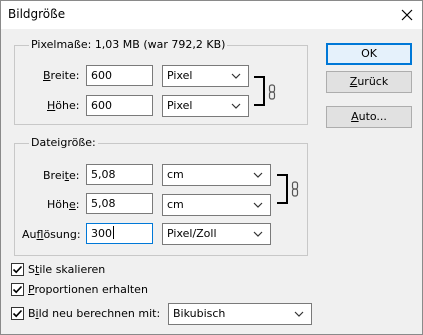 The height and width of the screenshot is (335, 423). What do you see at coordinates (128, 44) in the screenshot?
I see `pixel-dimensions-legend: Pixelmaße: 1,03 MB (war 792,2 KB)` at bounding box center [128, 44].